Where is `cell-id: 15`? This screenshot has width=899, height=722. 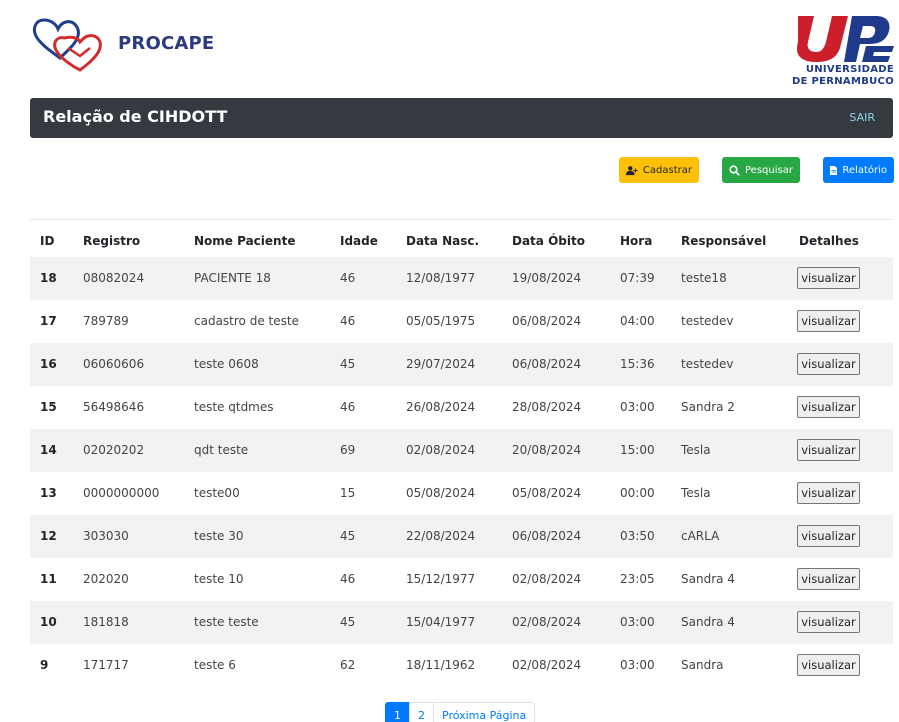 cell-id: 15 is located at coordinates (48, 407).